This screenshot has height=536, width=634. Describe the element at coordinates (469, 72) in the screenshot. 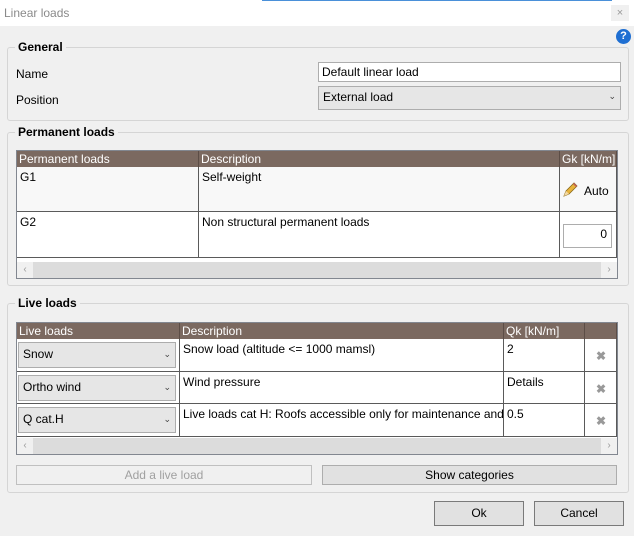

I see `name-input: Default linear load` at that location.